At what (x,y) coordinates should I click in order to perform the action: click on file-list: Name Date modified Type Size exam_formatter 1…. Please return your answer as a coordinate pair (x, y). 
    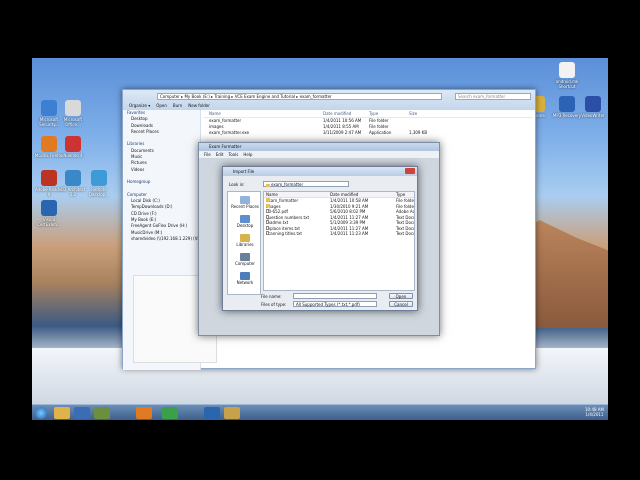
    Looking at the image, I should click on (368, 123).